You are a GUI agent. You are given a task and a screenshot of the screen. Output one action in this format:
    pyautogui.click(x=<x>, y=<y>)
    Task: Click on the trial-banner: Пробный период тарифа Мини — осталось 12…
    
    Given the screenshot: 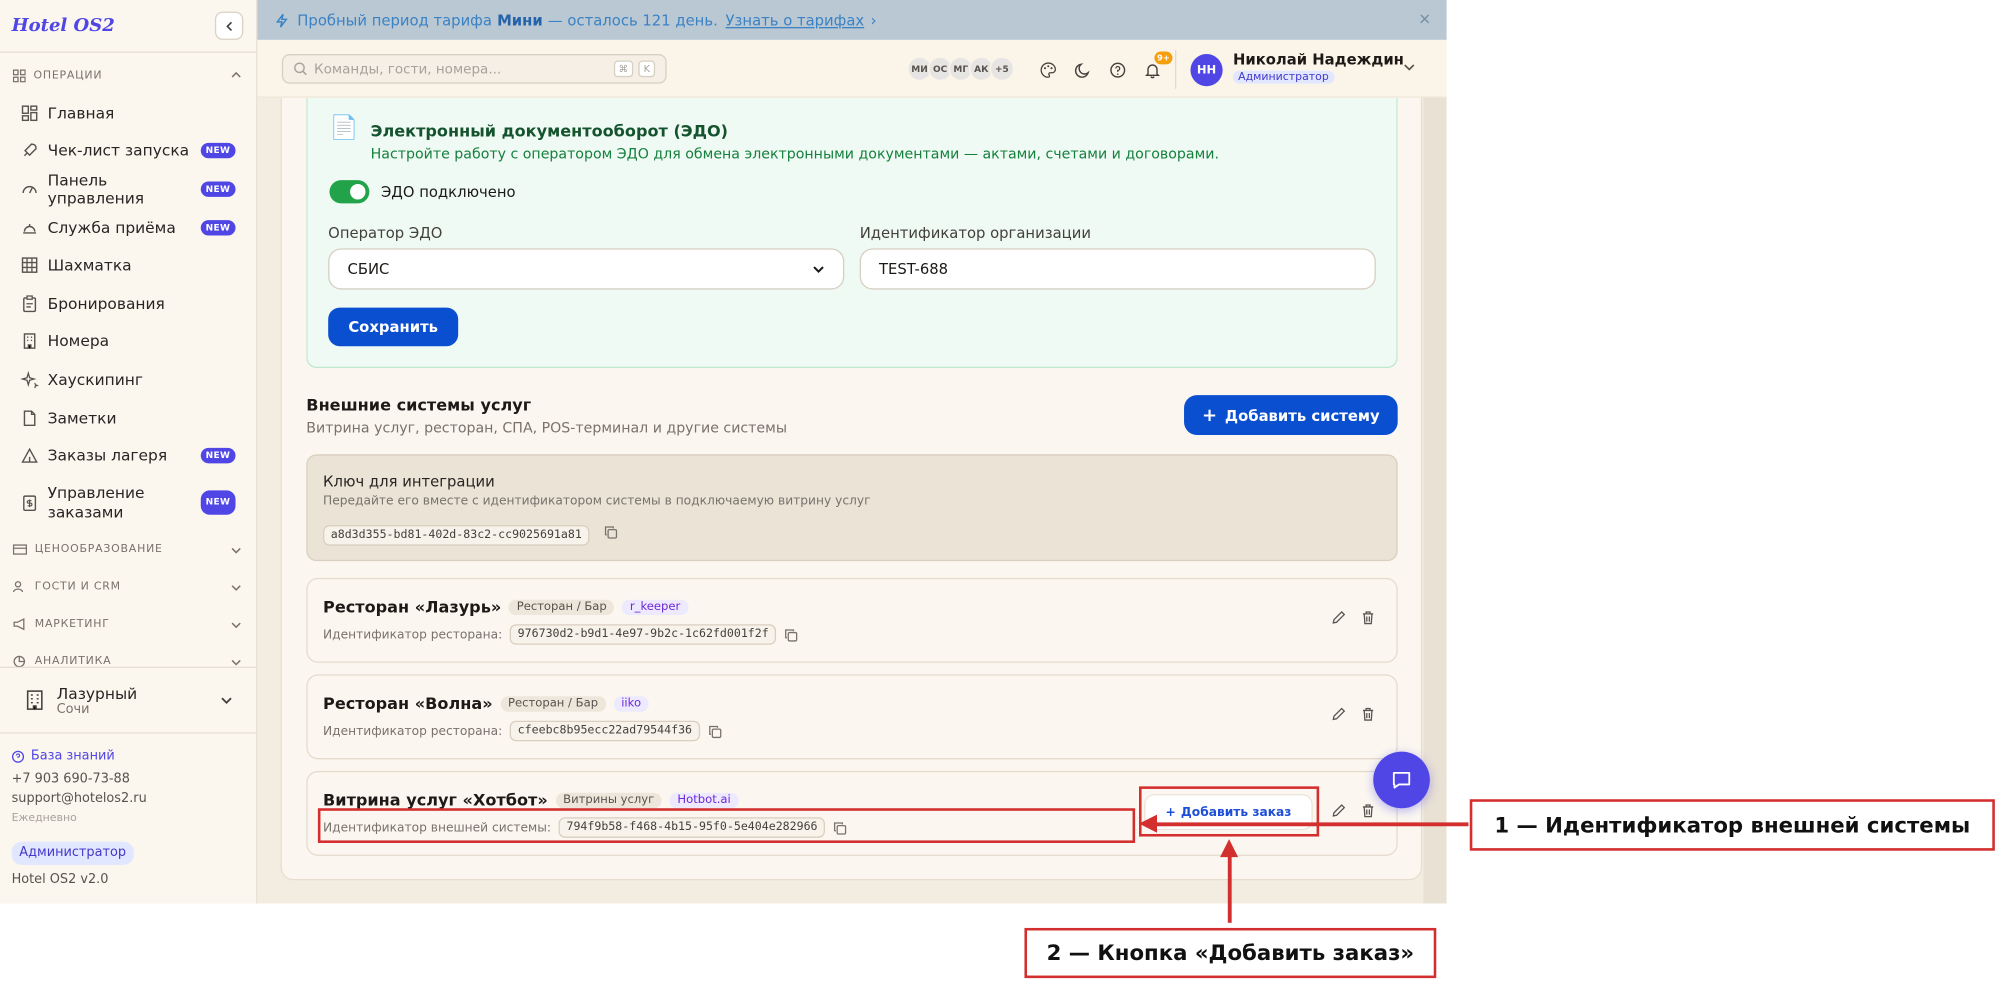 What is the action you would take?
    pyautogui.click(x=852, y=20)
    